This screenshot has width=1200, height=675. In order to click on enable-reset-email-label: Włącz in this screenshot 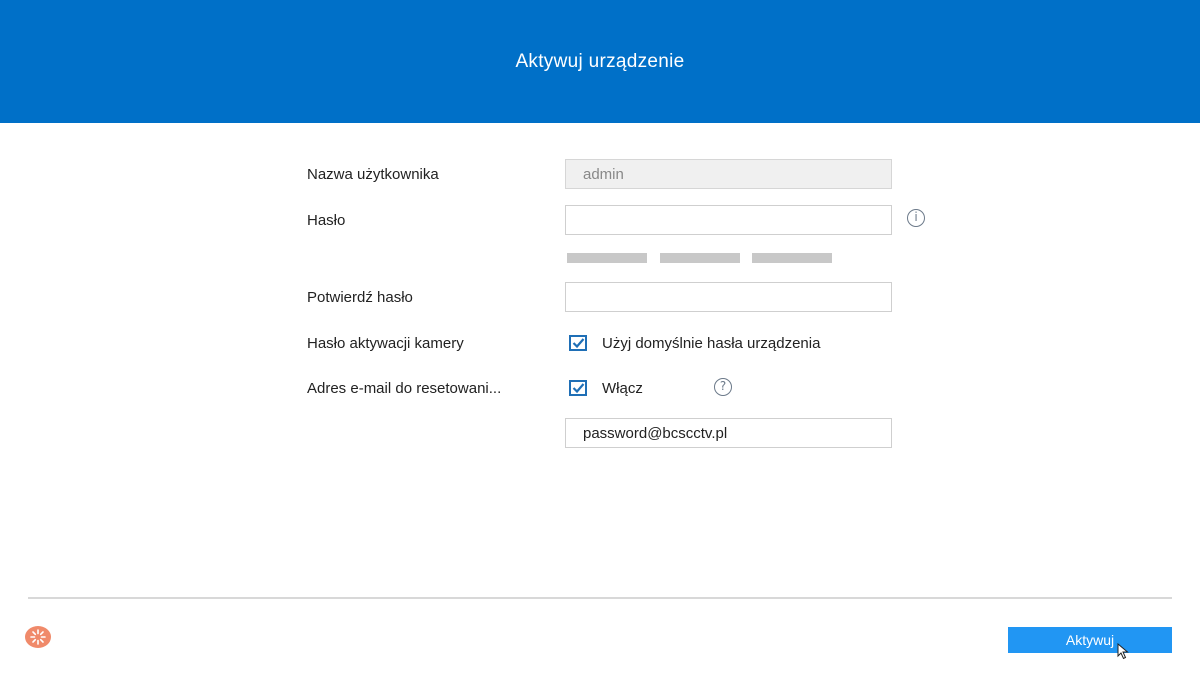, I will do `click(622, 388)`.